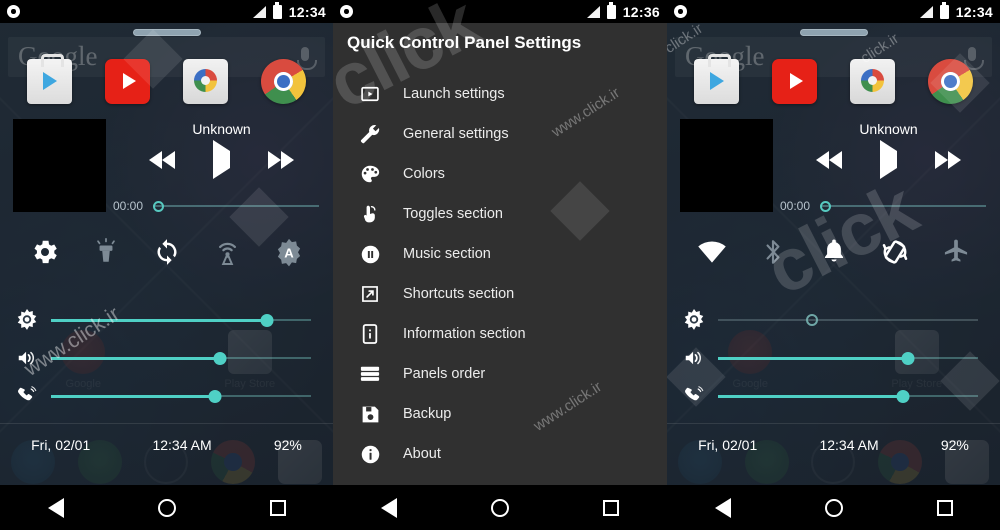  I want to click on settings-item-label: Music section, so click(447, 254).